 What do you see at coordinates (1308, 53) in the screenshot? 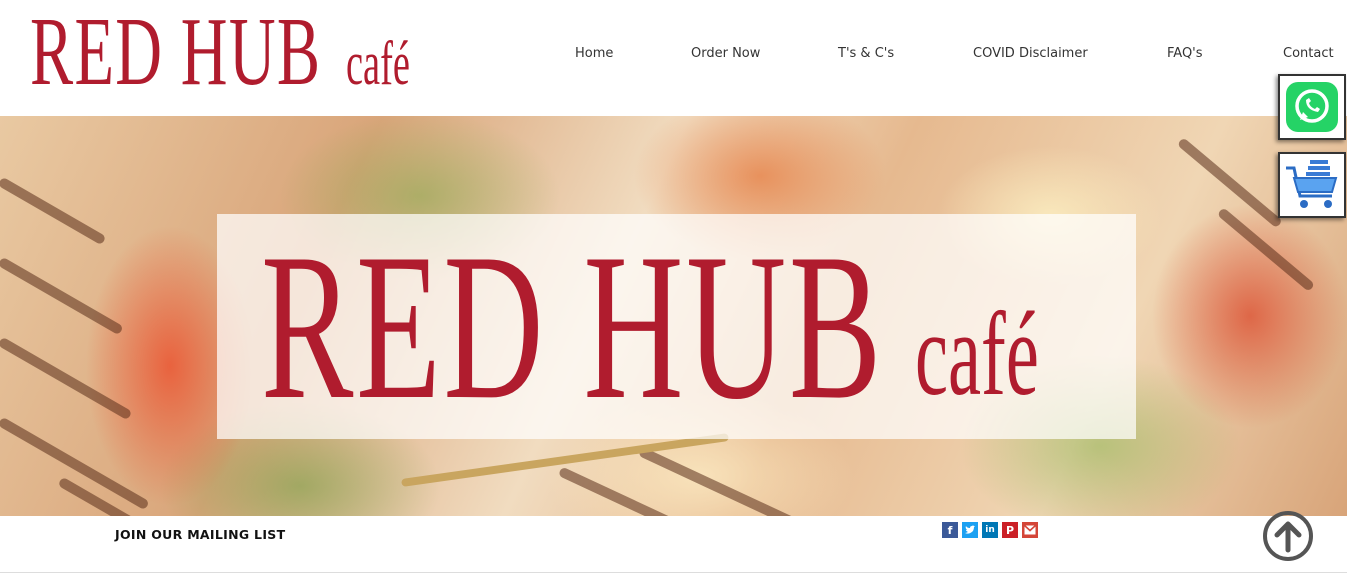
I see `nav-contact: Contact` at bounding box center [1308, 53].